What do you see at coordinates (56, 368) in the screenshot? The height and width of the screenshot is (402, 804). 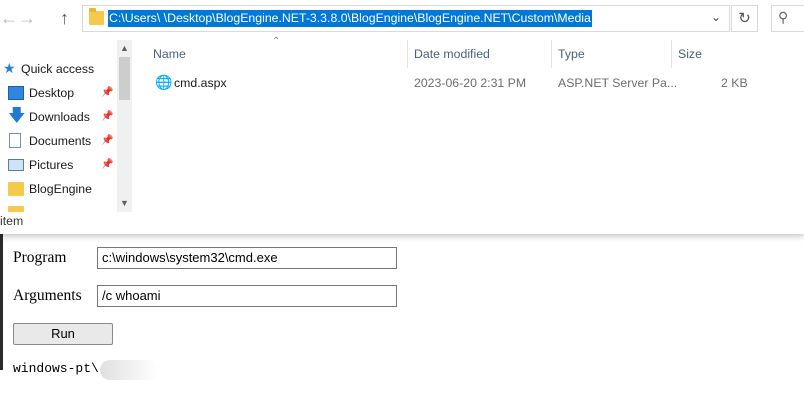 I see `command-output: windows-pt\` at bounding box center [56, 368].